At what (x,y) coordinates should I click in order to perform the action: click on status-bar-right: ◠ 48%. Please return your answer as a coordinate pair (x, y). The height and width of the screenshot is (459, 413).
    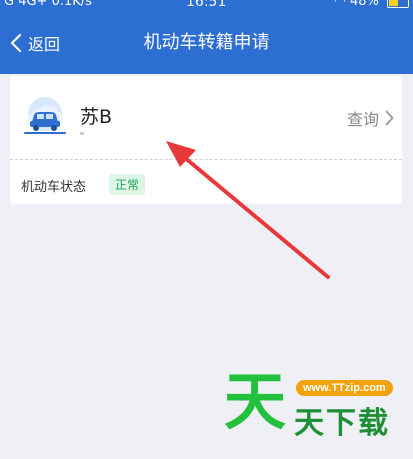
    Looking at the image, I should click on (371, 5).